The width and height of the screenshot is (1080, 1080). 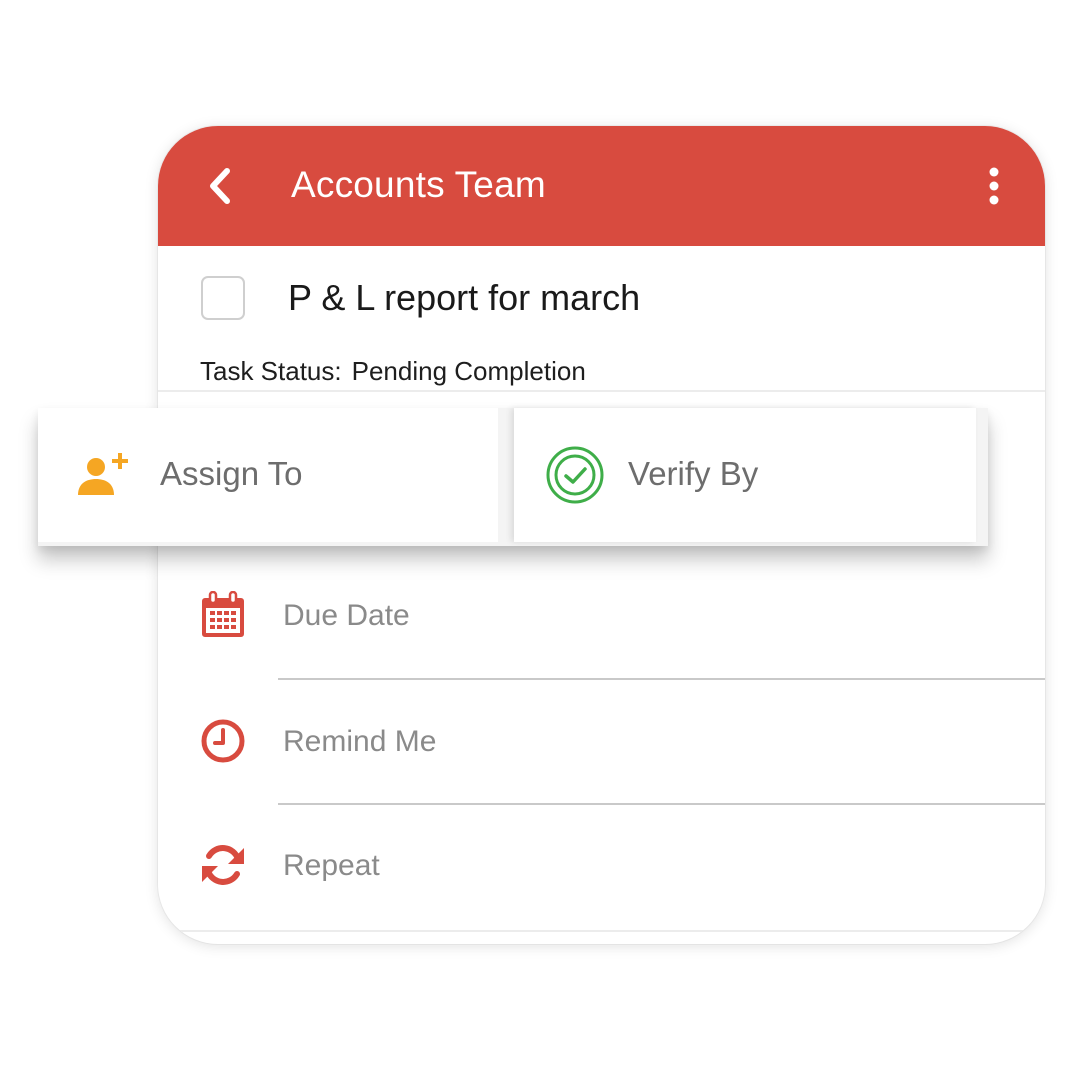 I want to click on add-person-icon, so click(x=104, y=475).